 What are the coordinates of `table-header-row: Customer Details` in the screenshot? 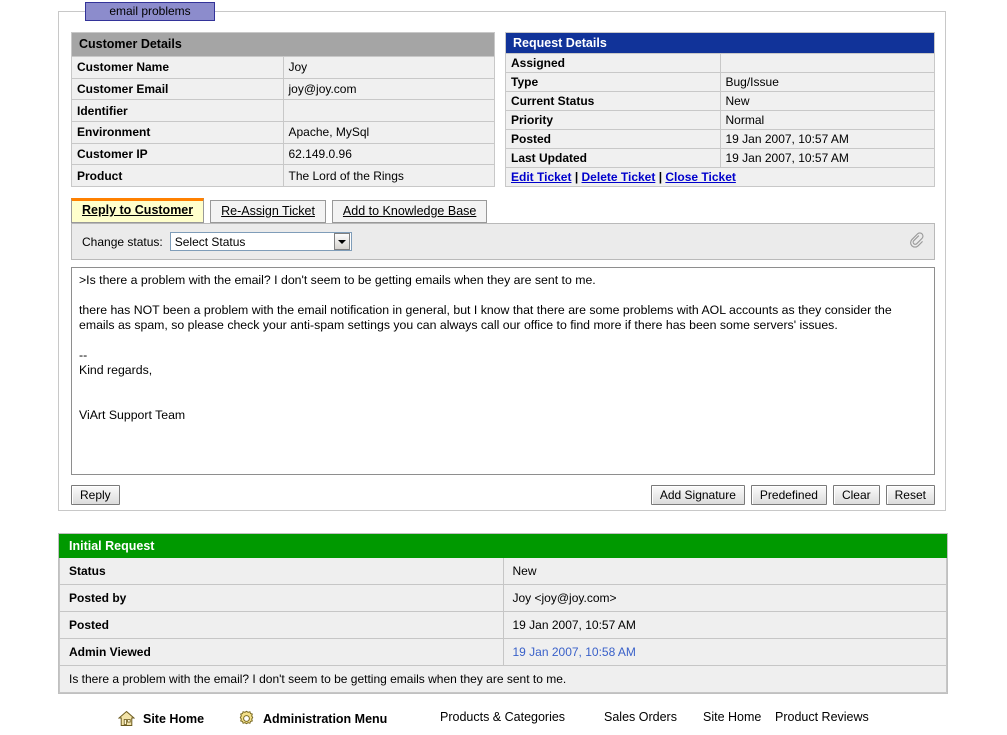 It's located at (283, 44).